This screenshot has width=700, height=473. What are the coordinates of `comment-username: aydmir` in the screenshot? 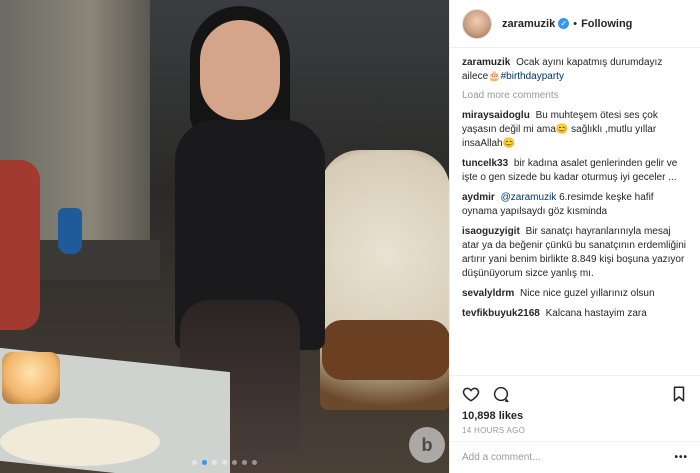 It's located at (478, 197).